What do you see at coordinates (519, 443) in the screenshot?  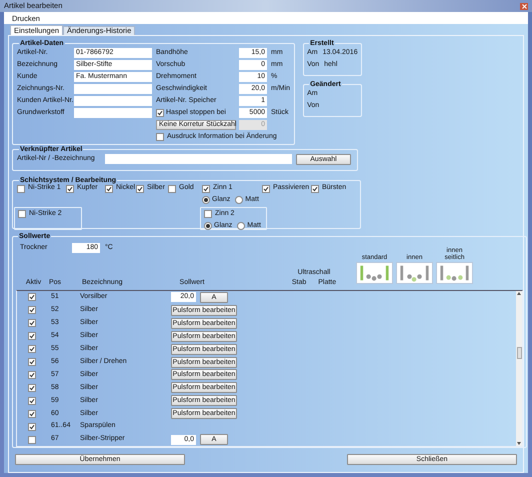 I see `scroll-down-icon` at bounding box center [519, 443].